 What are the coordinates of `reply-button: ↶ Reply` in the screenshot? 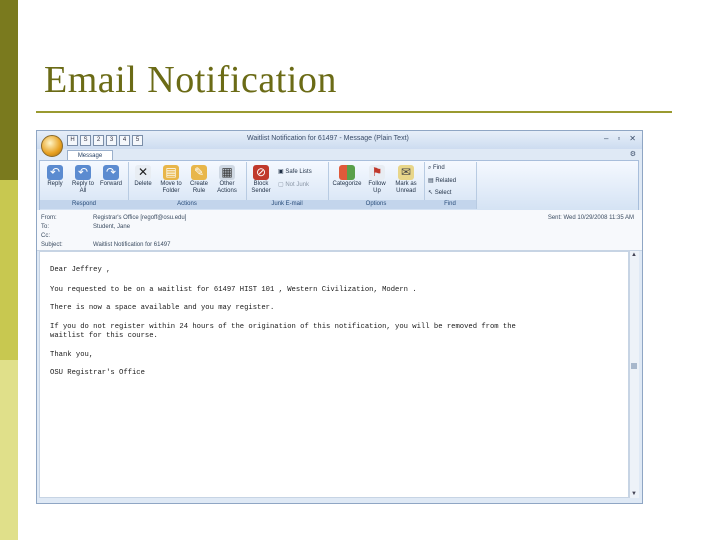 It's located at (55, 176).